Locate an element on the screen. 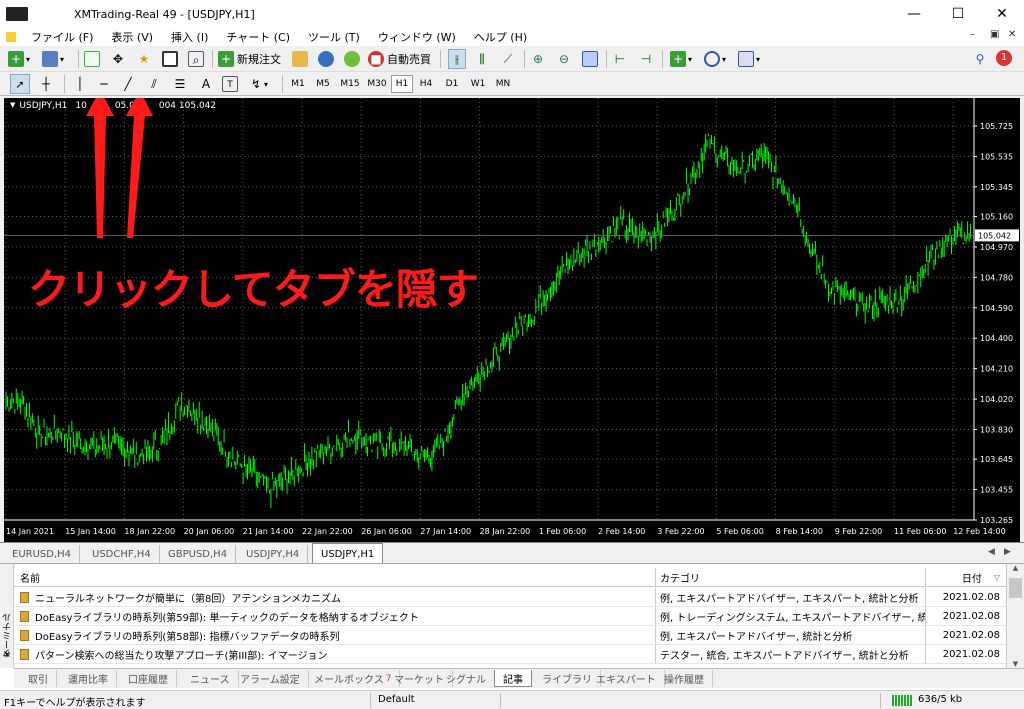 The width and height of the screenshot is (1024, 709). tab-trade: 取引 is located at coordinates (38, 678).